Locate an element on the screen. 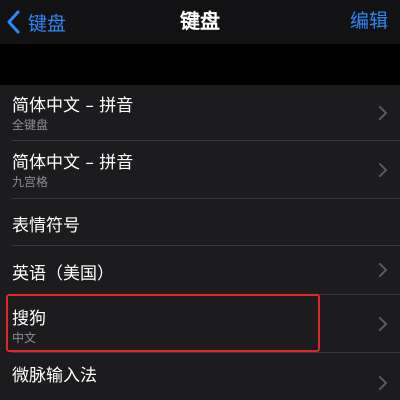 The height and width of the screenshot is (400, 400). list-item-keyboard-sogou: 搜狗 中文 is located at coordinates (200, 323).